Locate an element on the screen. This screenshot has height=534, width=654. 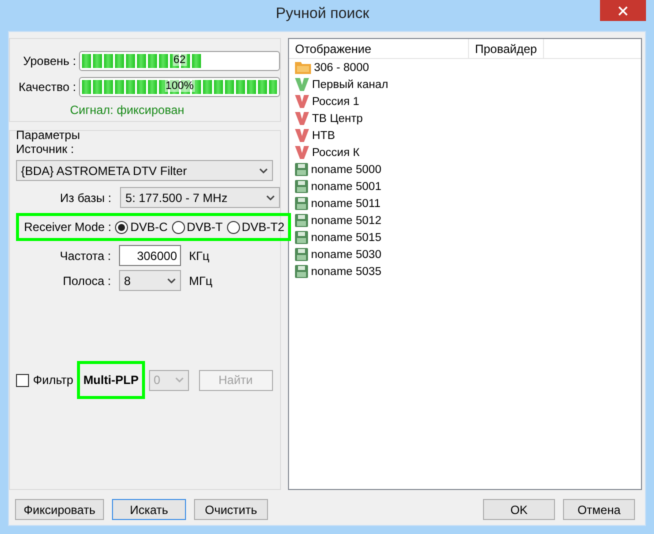
band-unit: МГц is located at coordinates (200, 281).